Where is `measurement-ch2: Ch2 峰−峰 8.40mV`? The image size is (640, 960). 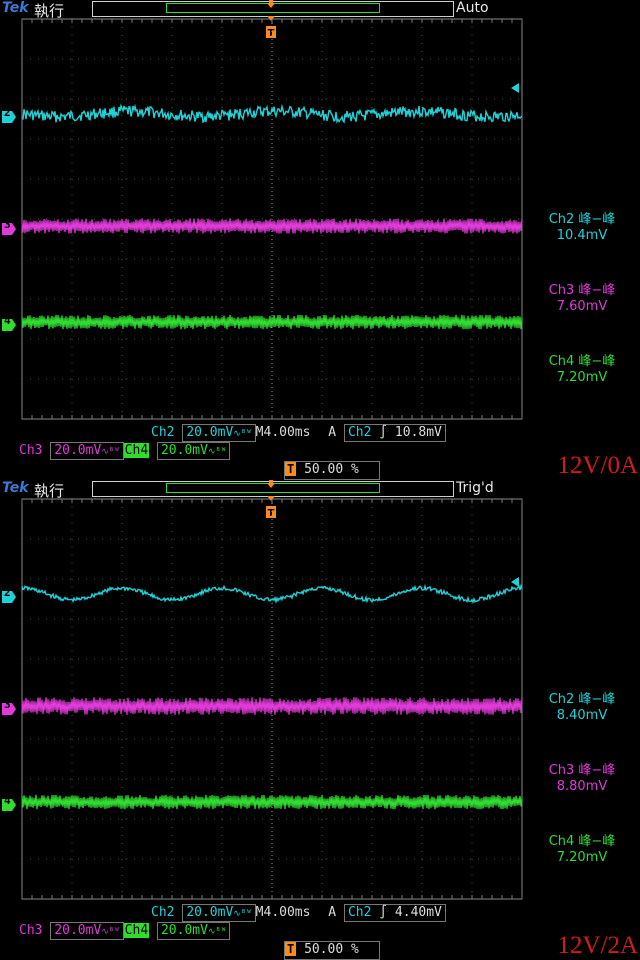
measurement-ch2: Ch2 峰−峰 8.40mV is located at coordinates (582, 708).